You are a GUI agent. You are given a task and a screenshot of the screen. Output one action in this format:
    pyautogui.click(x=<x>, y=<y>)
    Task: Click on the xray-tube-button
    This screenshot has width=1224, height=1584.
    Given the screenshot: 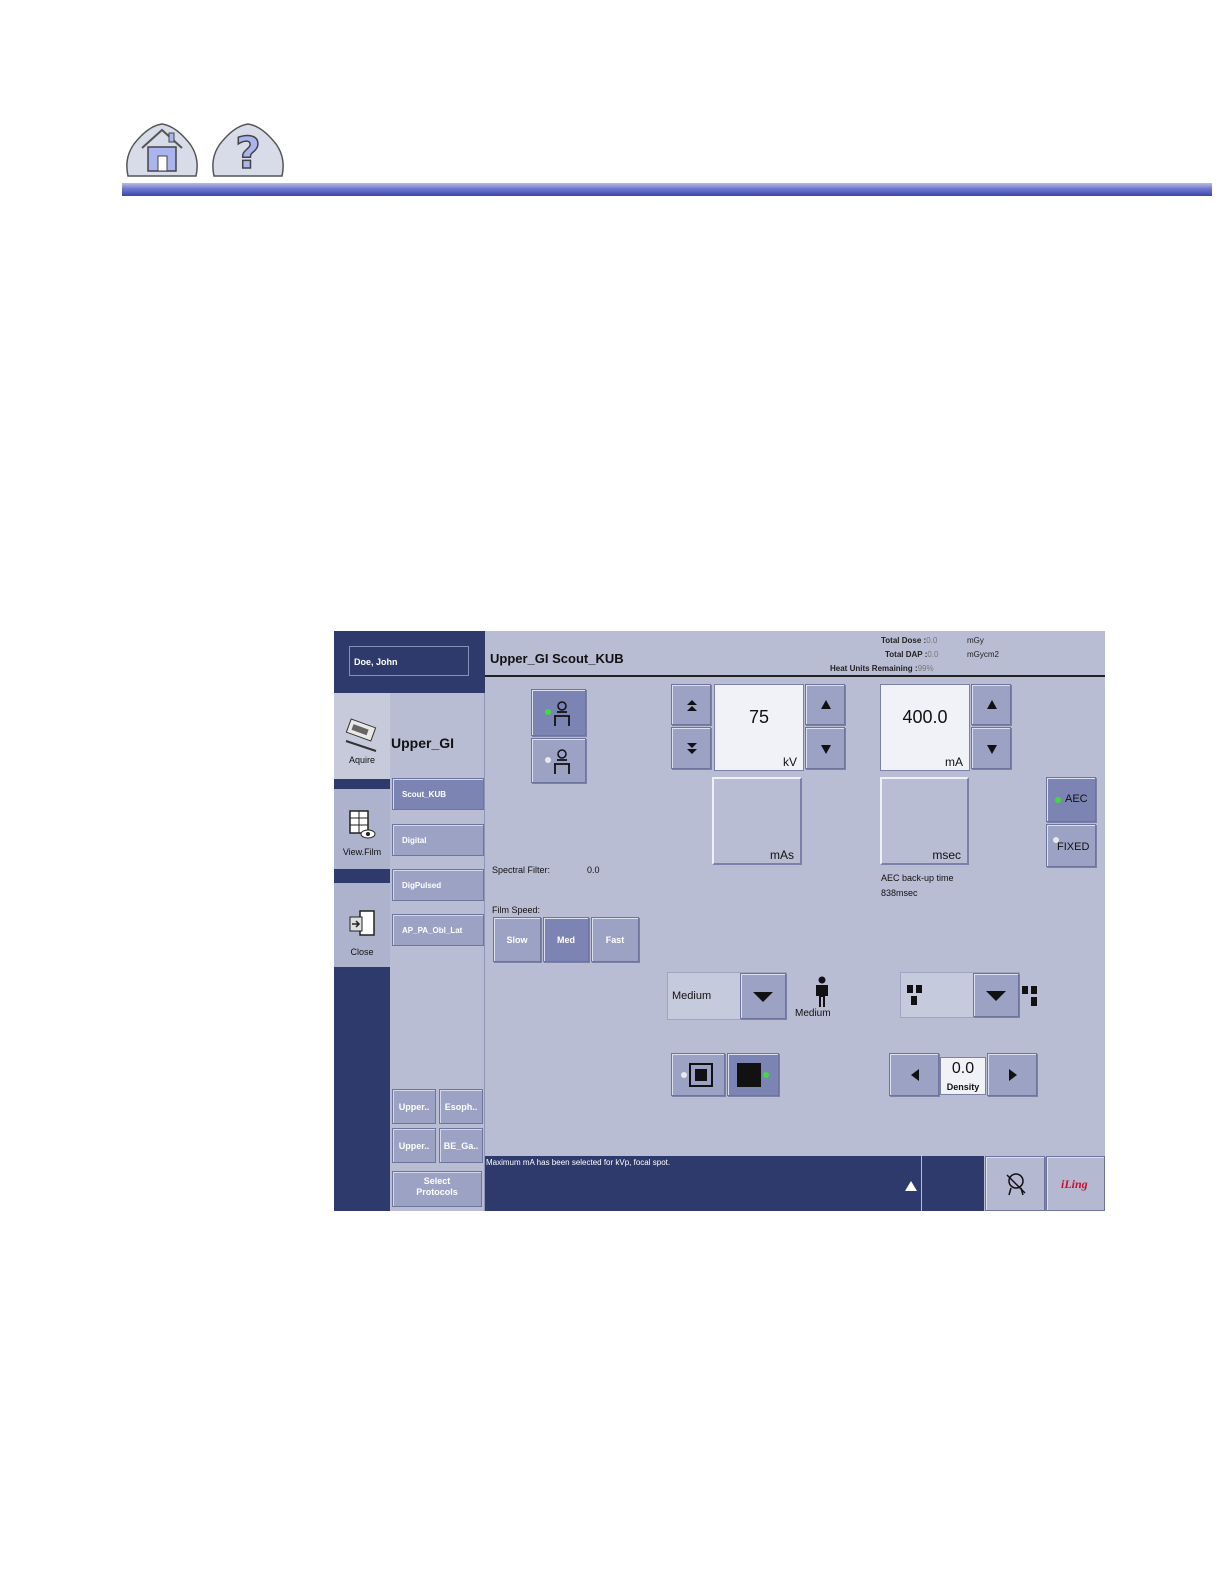 What is the action you would take?
    pyautogui.click(x=1015, y=1183)
    